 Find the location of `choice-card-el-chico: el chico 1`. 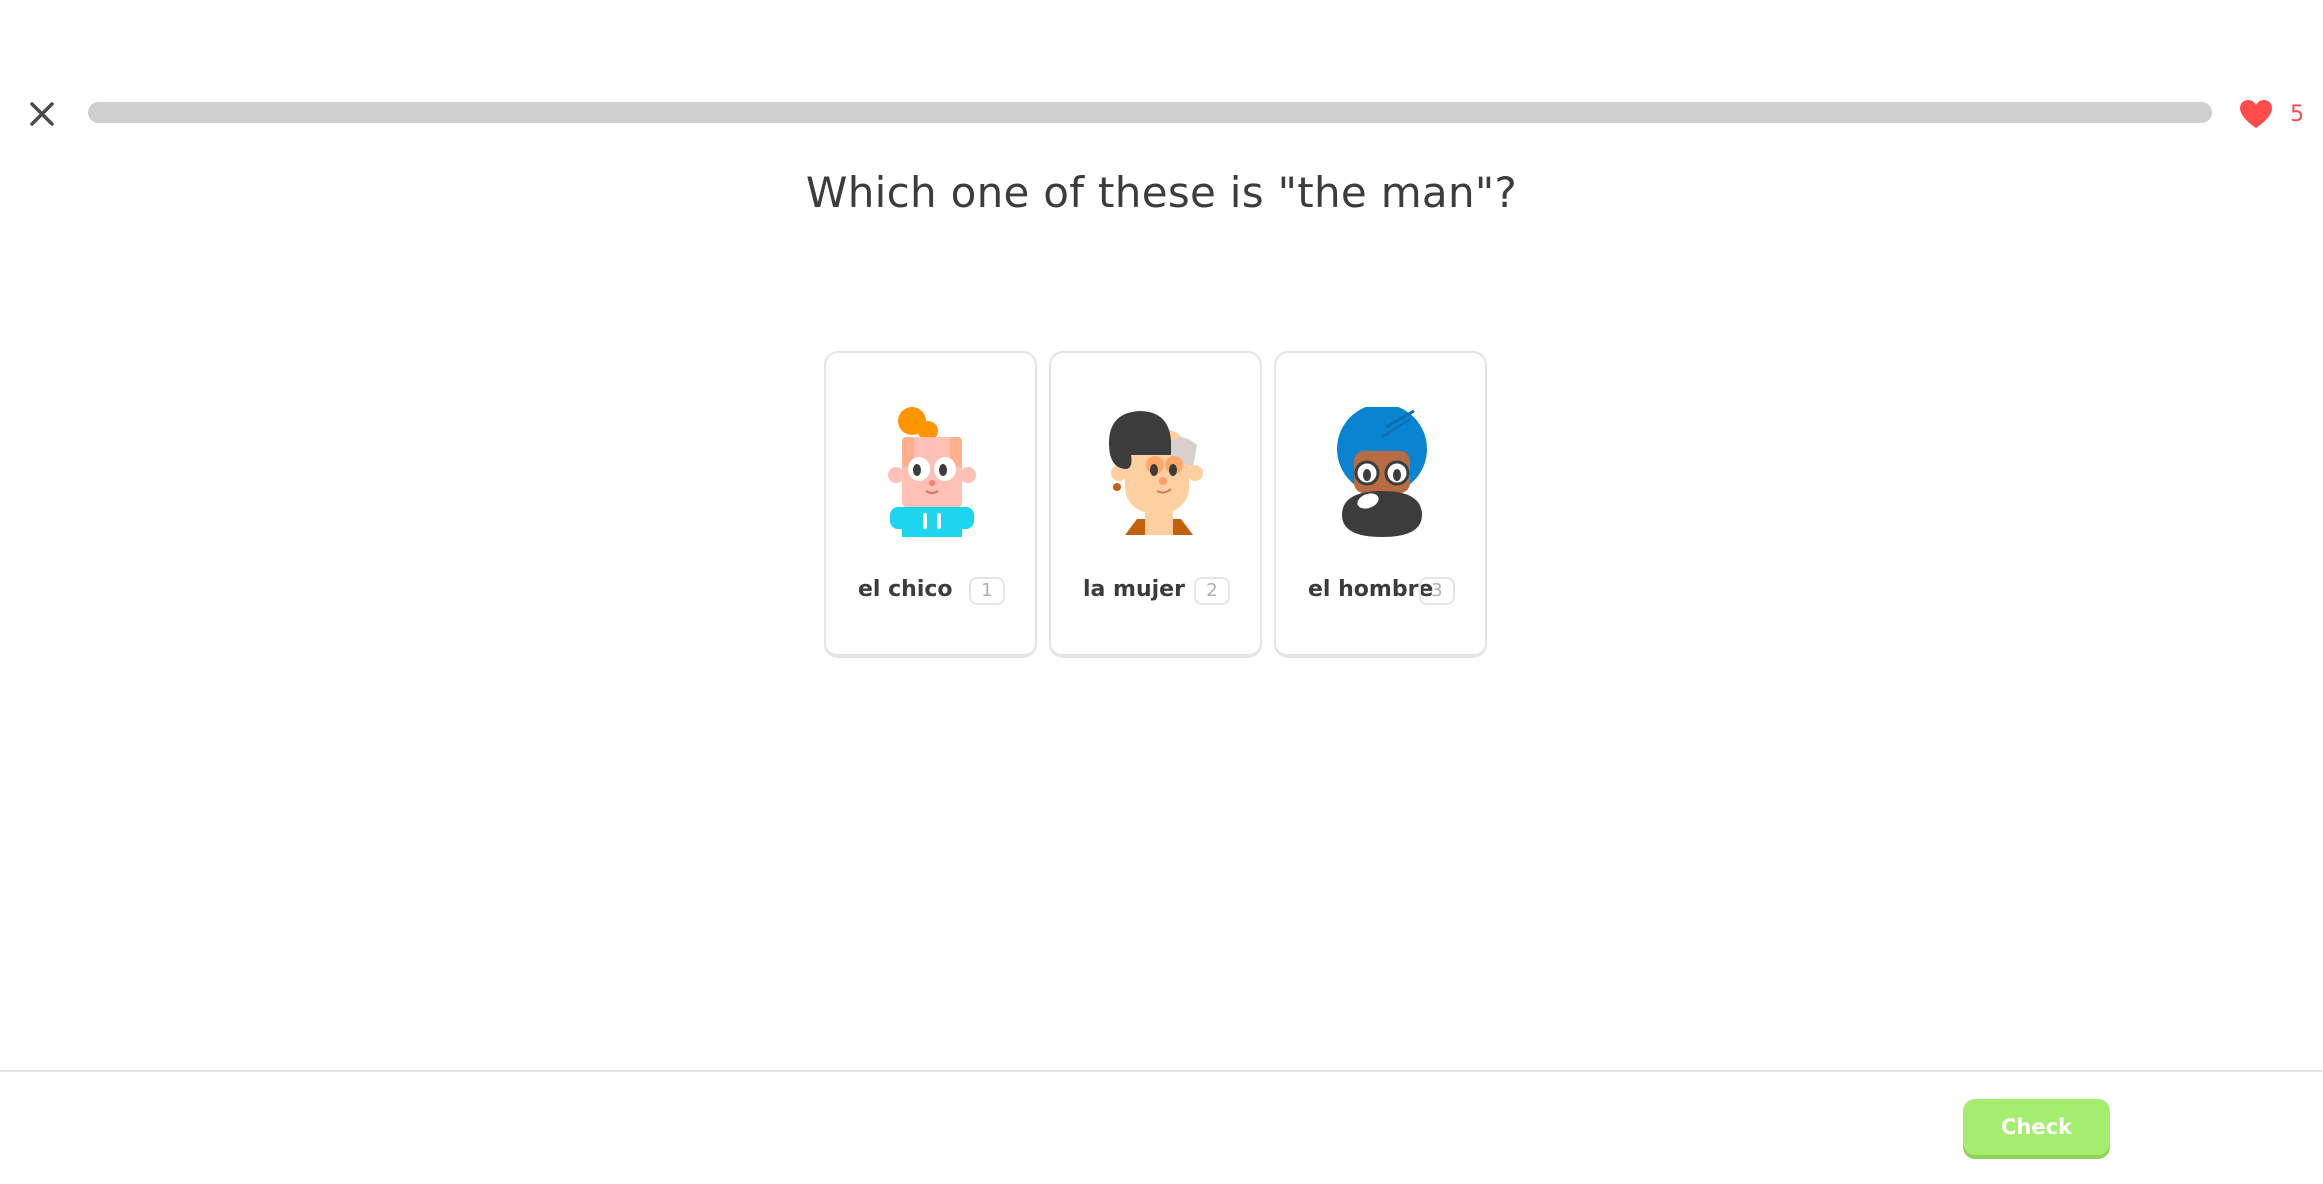

choice-card-el-chico: el chico 1 is located at coordinates (930, 504).